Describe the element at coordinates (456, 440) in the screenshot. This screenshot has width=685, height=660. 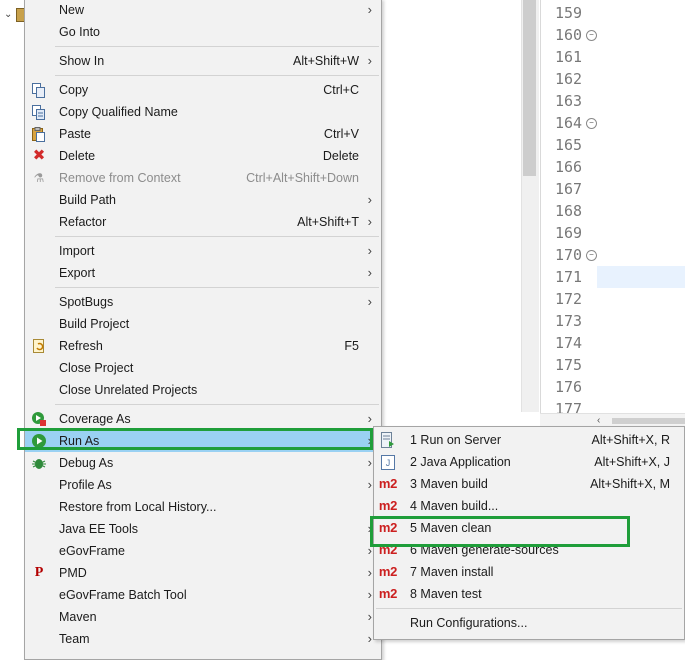
I see `run-as-item-label: 1 Run on Server` at that location.